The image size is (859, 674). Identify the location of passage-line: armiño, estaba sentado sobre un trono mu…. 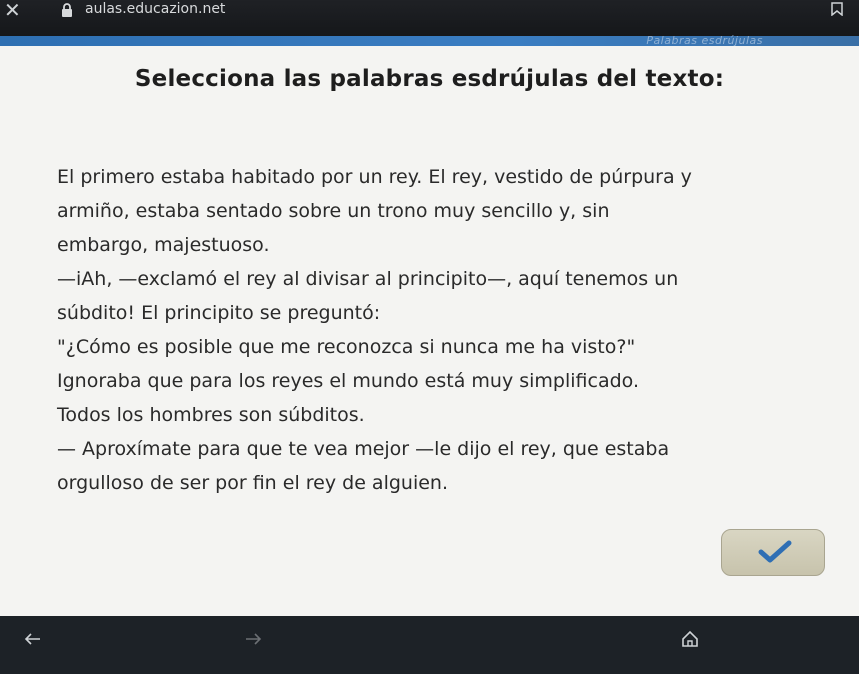
(437, 211).